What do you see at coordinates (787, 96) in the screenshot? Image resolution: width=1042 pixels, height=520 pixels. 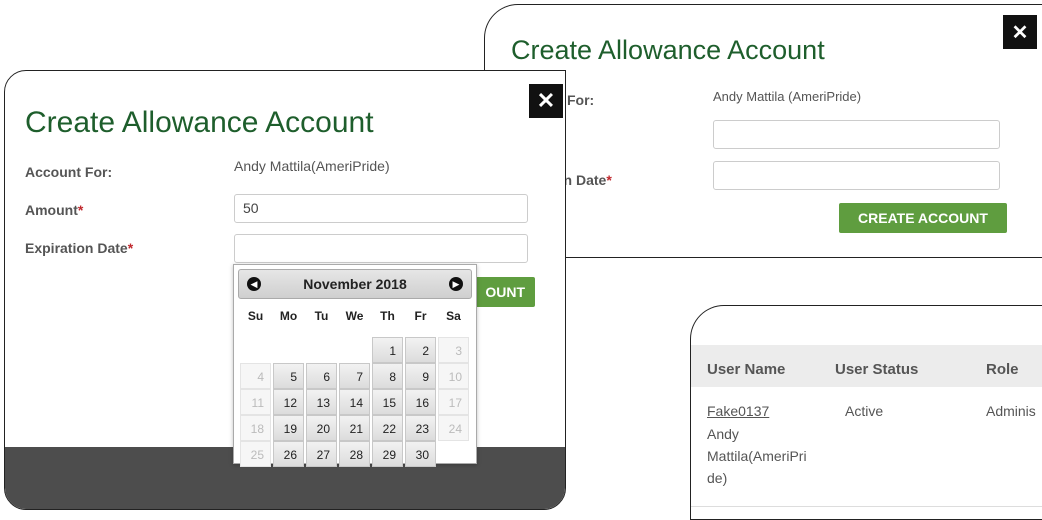 I see `back-account-for-value: Andy Mattila (AmeriPride)` at bounding box center [787, 96].